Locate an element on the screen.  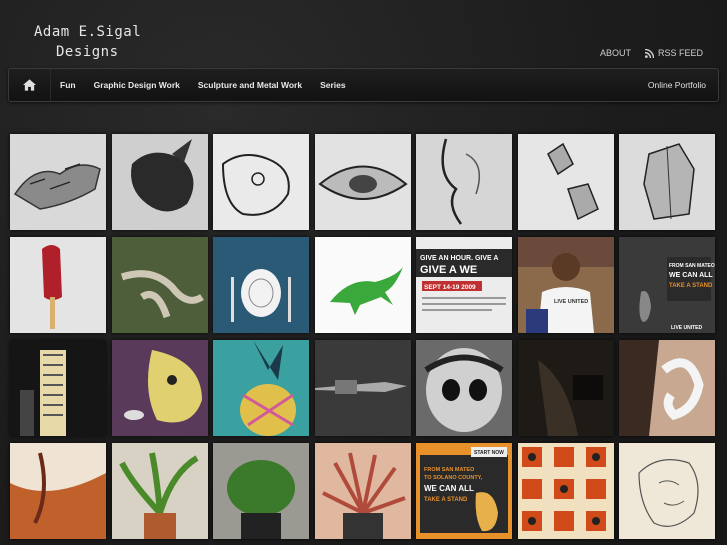
thumb-sf-pattern is located at coordinates (565, 491).